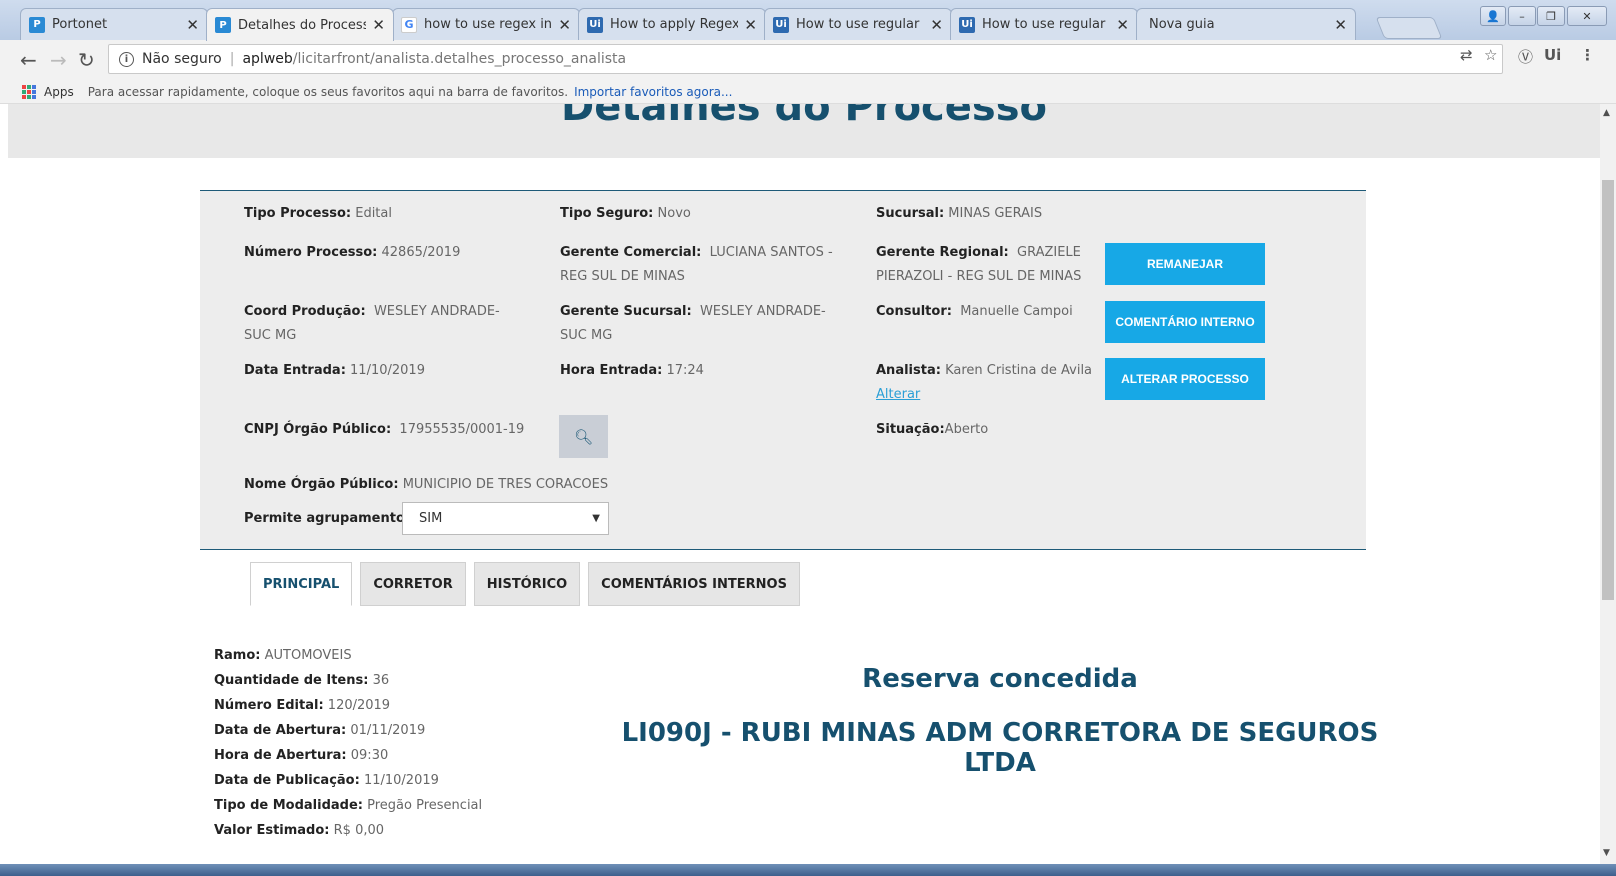 The image size is (1616, 876). Describe the element at coordinates (300, 24) in the screenshot. I see `browser-tab-active: P Detalhes do Processo ✕` at that location.